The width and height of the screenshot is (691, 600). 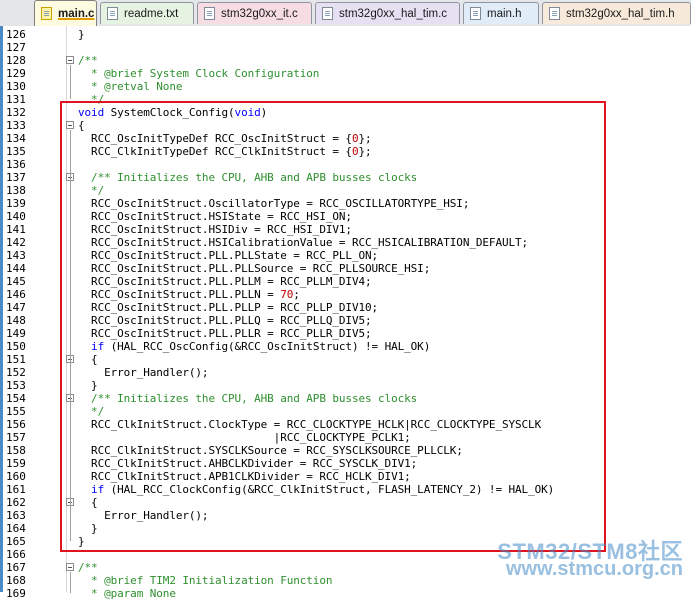 What do you see at coordinates (244, 437) in the screenshot?
I see `code-text: |RCC_CLOCKTYPE_PCLK1;` at bounding box center [244, 437].